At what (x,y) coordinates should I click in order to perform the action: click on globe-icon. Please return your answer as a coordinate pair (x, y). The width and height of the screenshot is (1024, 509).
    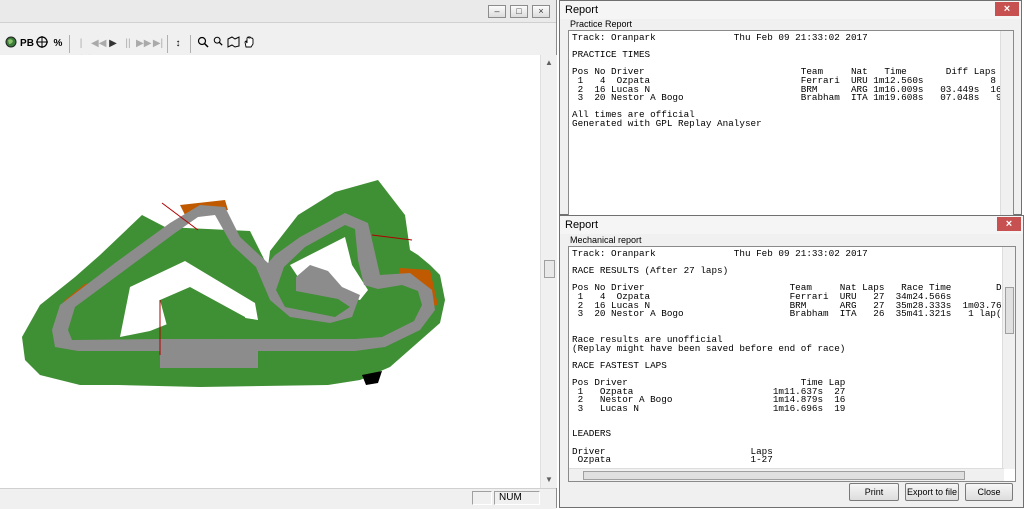
    Looking at the image, I should click on (11, 43).